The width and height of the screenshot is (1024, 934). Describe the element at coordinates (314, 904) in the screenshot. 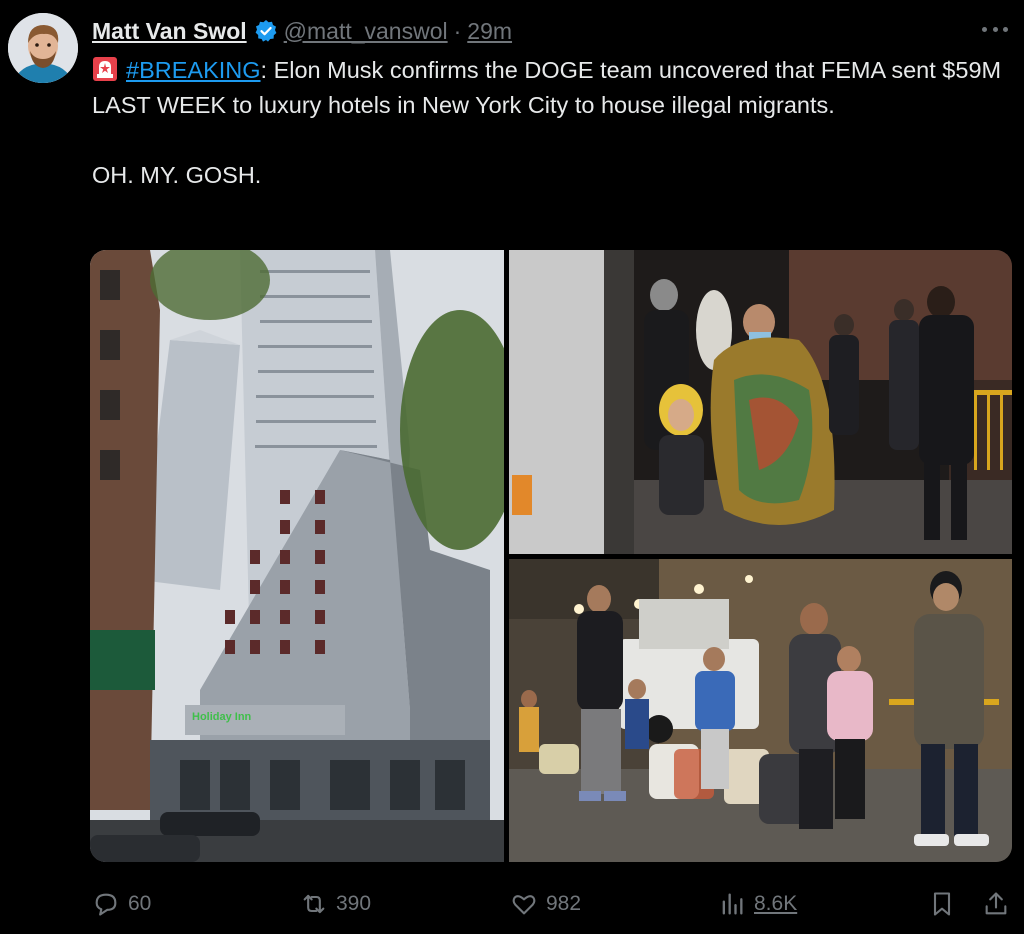

I see `repost-icon` at that location.